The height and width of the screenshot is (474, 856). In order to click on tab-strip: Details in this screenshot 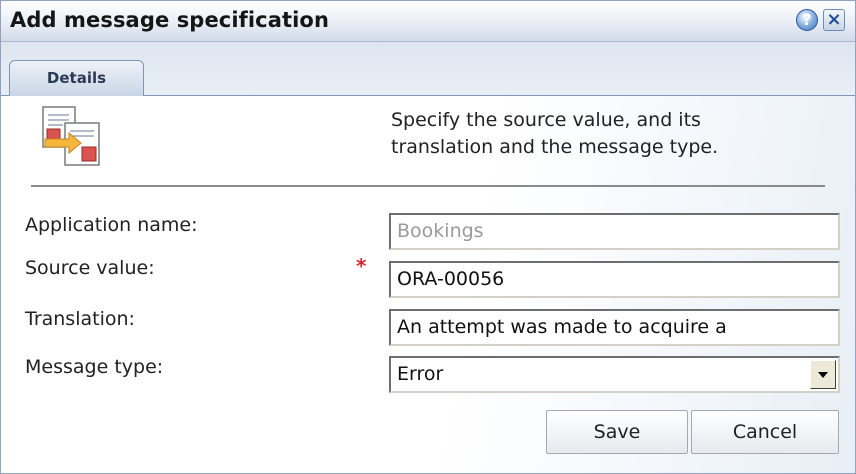, I will do `click(428, 69)`.